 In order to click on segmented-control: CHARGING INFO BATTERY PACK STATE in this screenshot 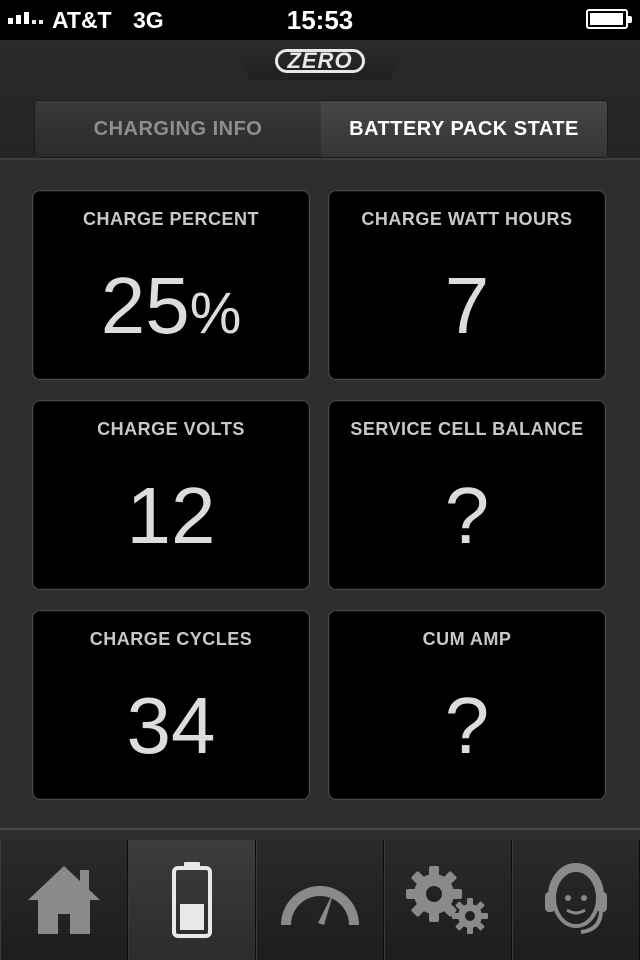, I will do `click(321, 129)`.